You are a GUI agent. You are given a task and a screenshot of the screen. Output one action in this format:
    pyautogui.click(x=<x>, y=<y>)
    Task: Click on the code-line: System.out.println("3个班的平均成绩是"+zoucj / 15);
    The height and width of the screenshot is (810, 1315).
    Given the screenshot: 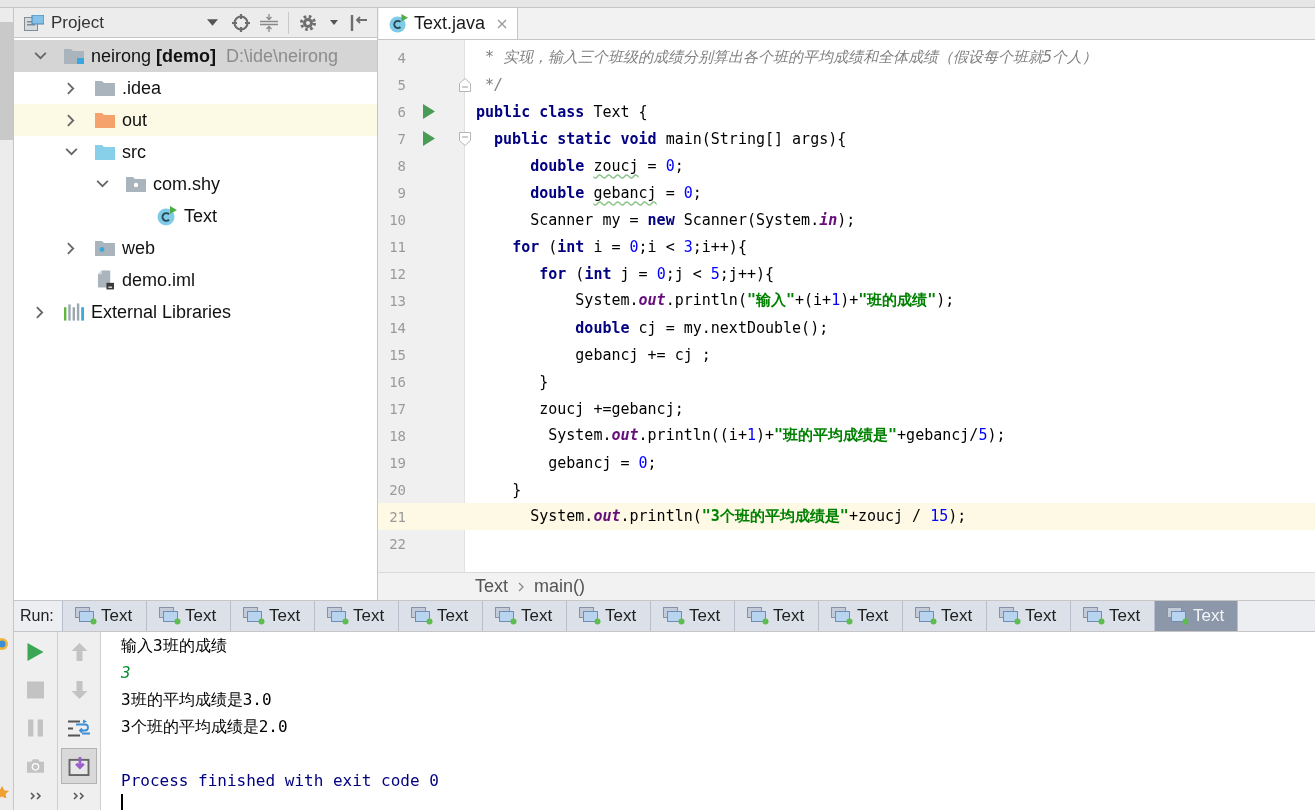 What is the action you would take?
    pyautogui.click(x=748, y=516)
    